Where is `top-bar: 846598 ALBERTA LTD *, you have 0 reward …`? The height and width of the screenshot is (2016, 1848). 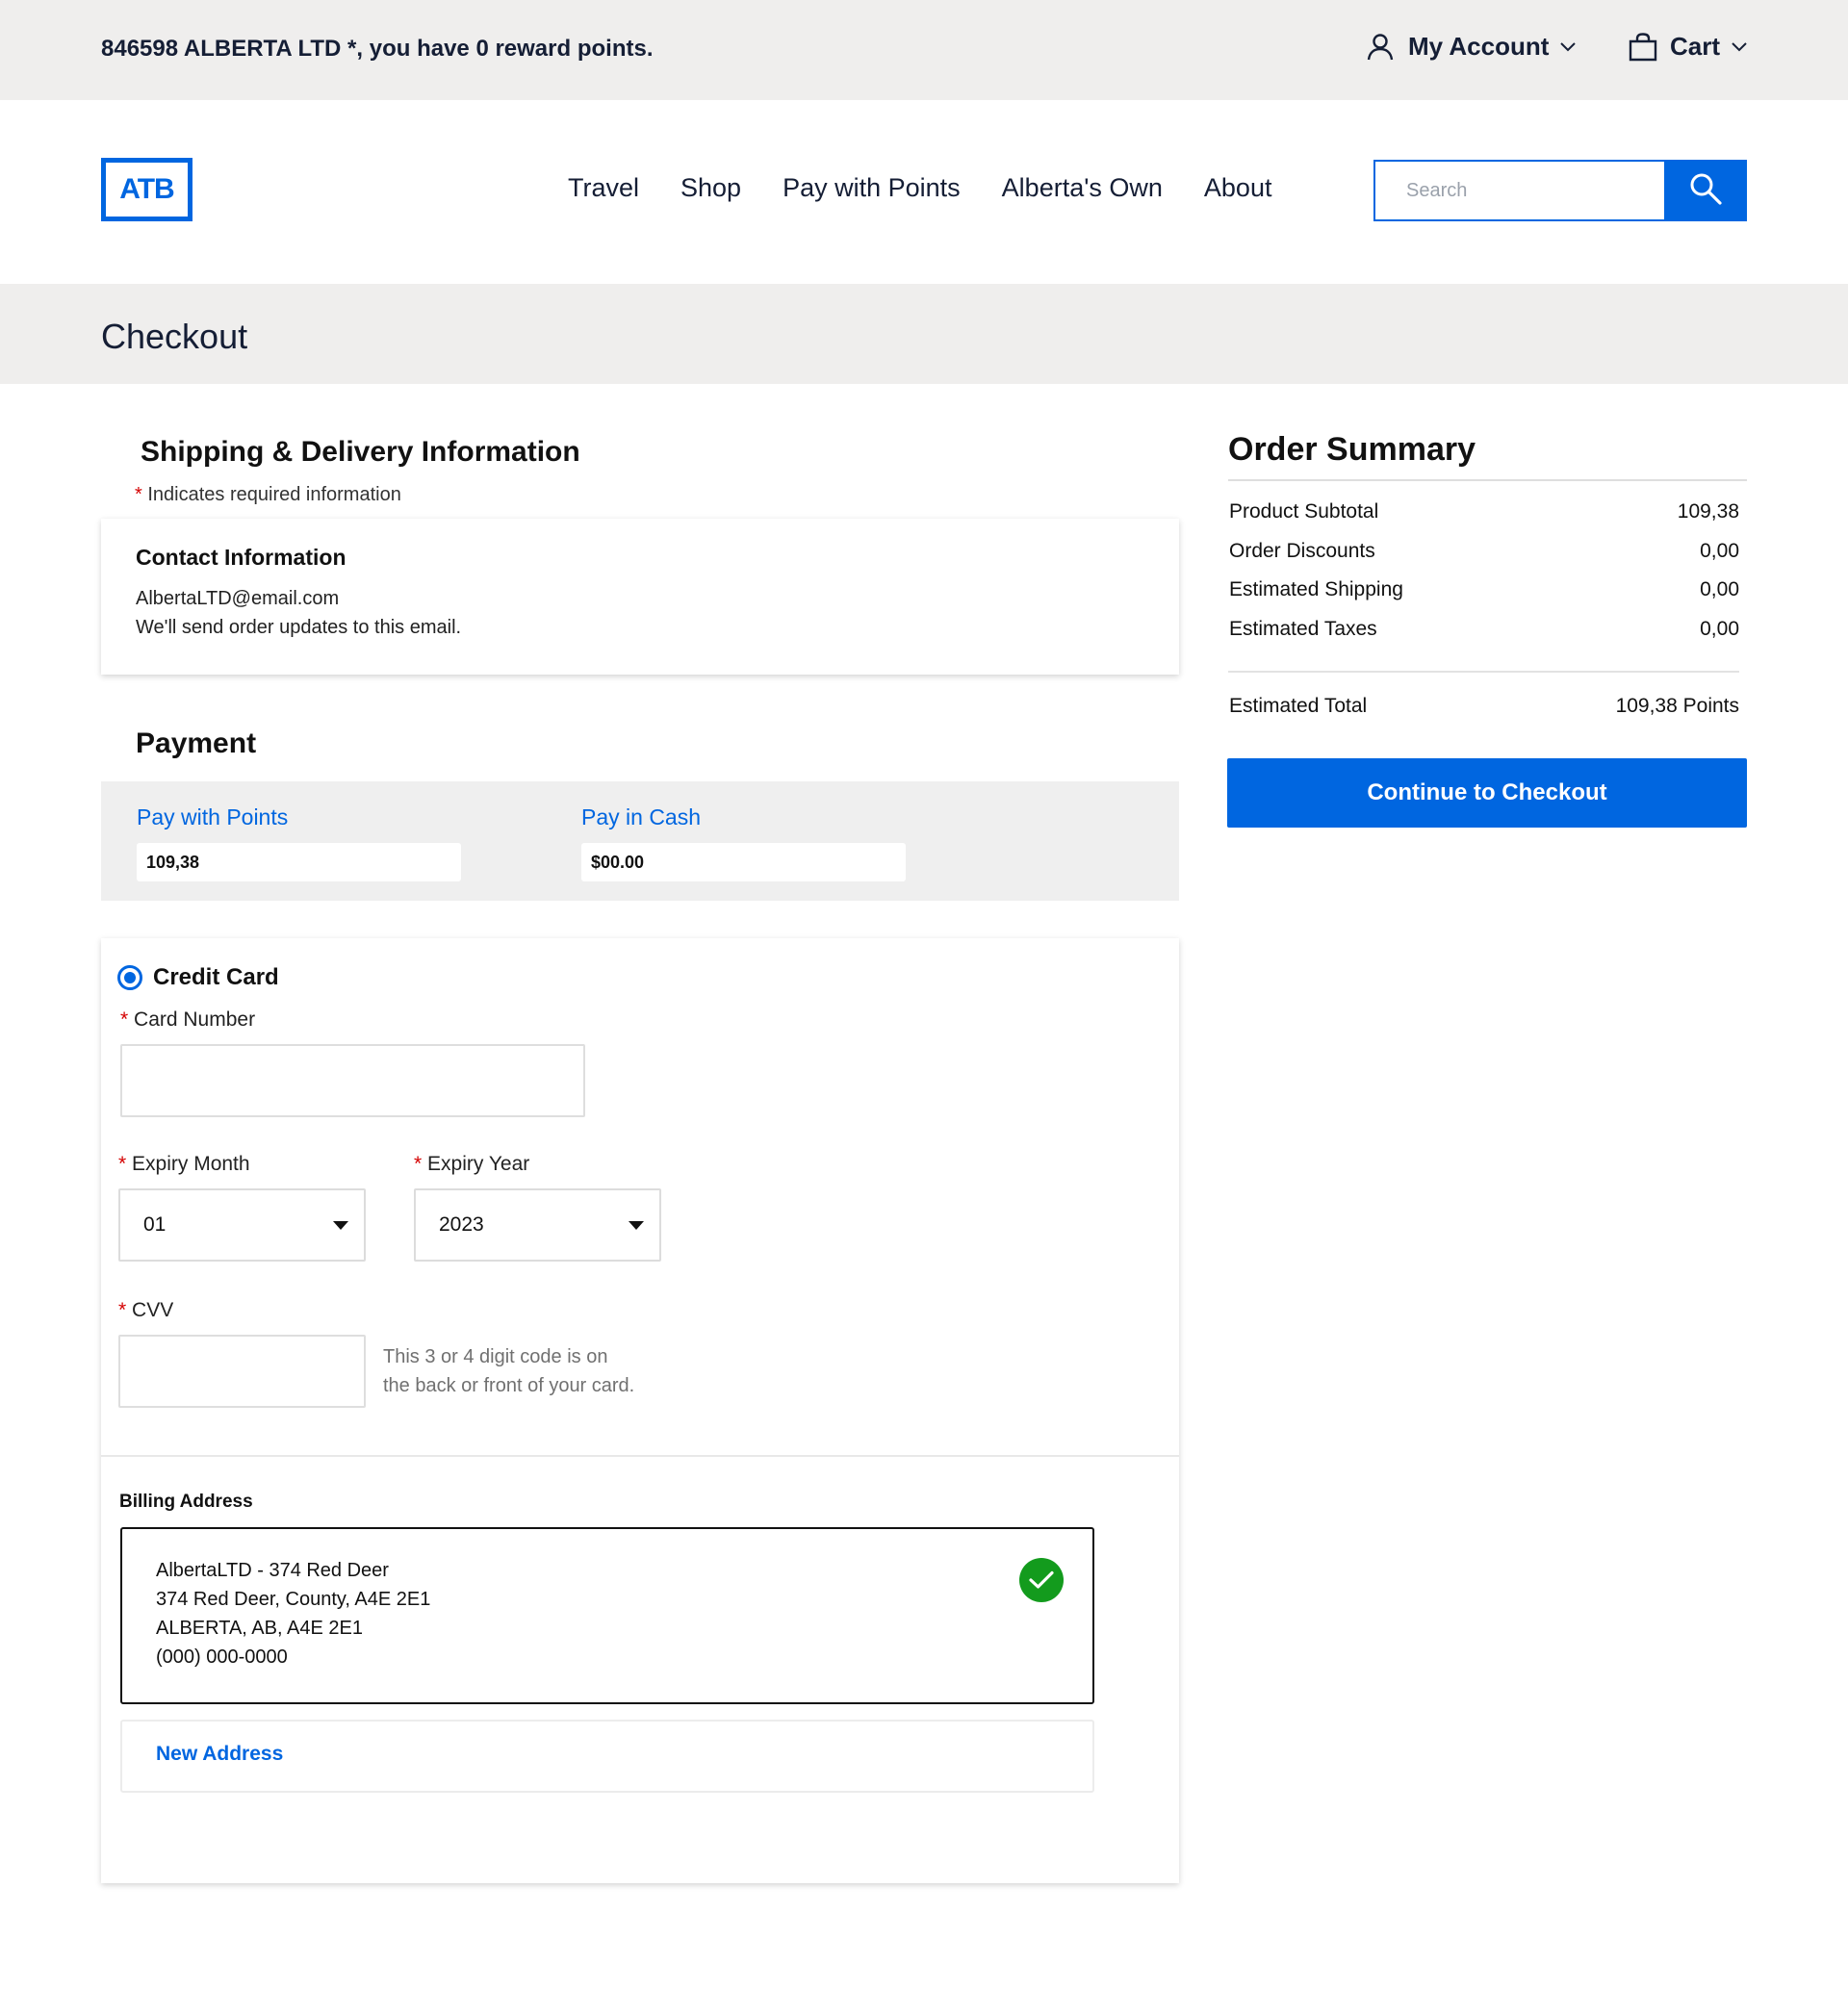 top-bar: 846598 ALBERTA LTD *, you have 0 reward … is located at coordinates (924, 50).